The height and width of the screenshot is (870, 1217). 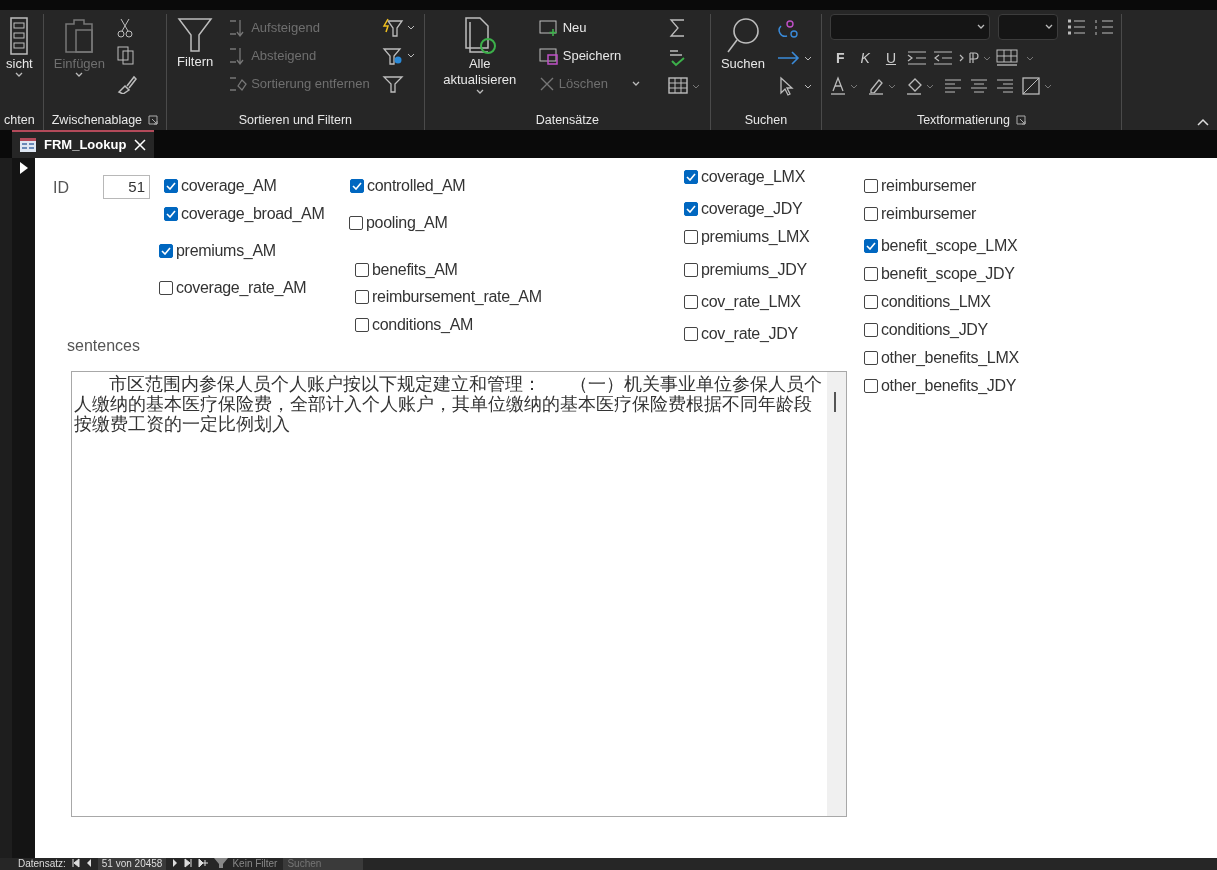 I want to click on font-color-icon, so click(x=845, y=86).